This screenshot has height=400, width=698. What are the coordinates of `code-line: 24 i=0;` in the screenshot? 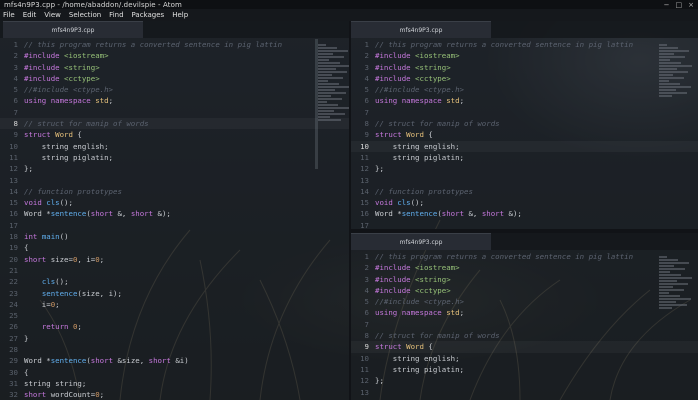 It's located at (174, 304).